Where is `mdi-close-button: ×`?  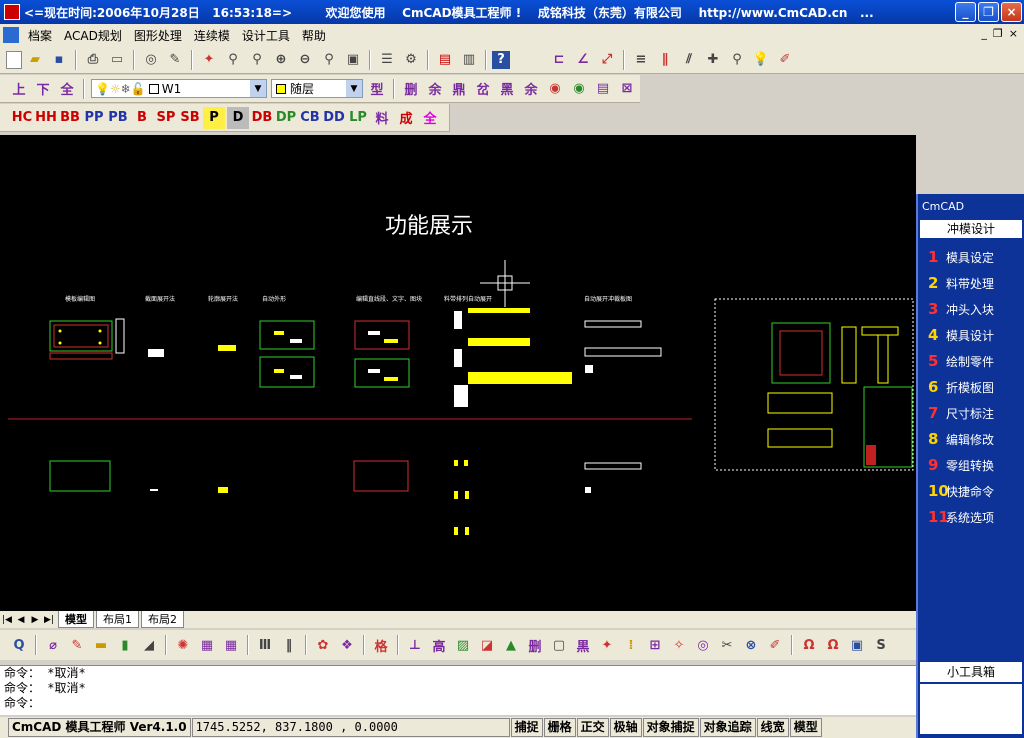
mdi-close-button: × is located at coordinates (1013, 33).